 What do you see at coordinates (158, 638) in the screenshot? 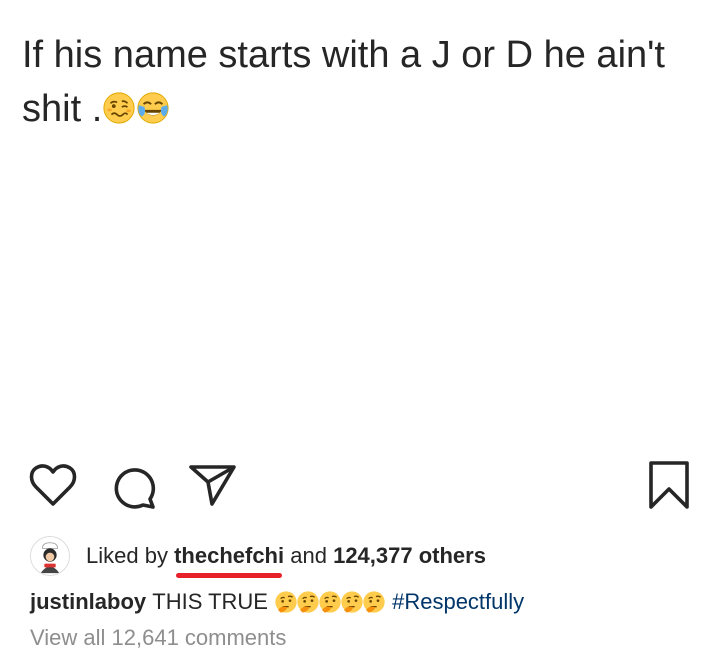
I see `view-all-comments-link: View all 12,641 comments` at bounding box center [158, 638].